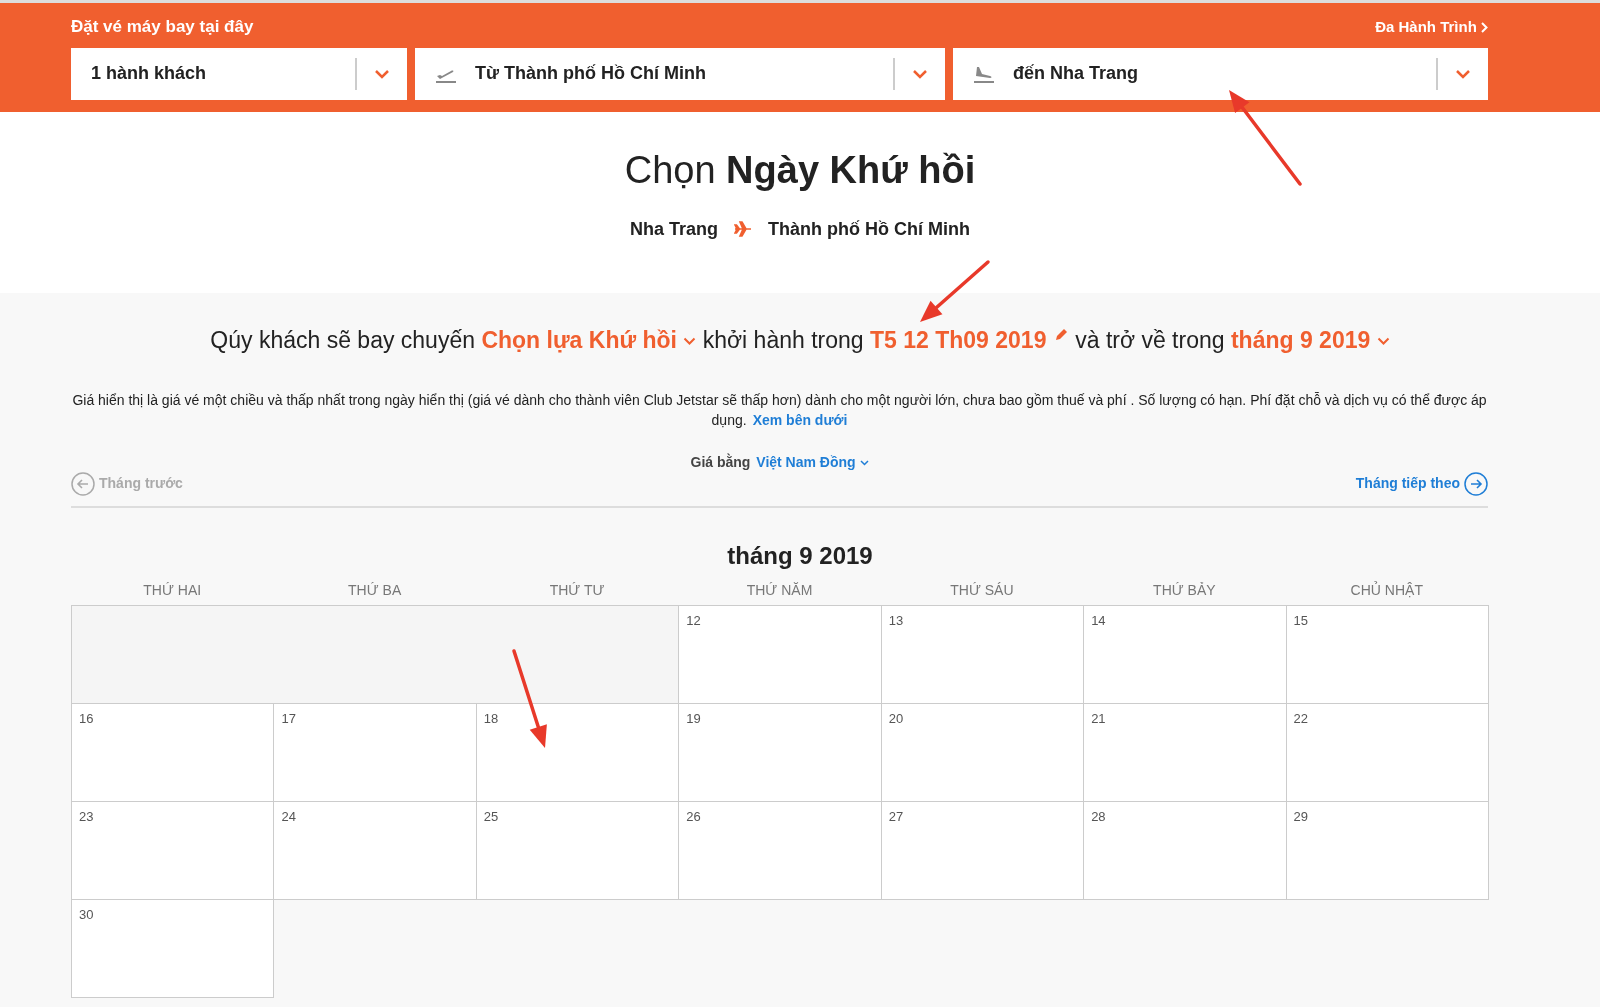 The height and width of the screenshot is (1007, 1600). What do you see at coordinates (1185, 654) in the screenshot?
I see `day-cell: 14` at bounding box center [1185, 654].